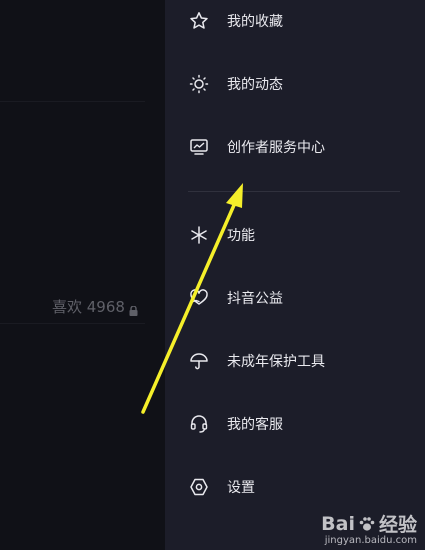 Image resolution: width=425 pixels, height=550 pixels. I want to click on menu-label: 抖音公益, so click(255, 299).